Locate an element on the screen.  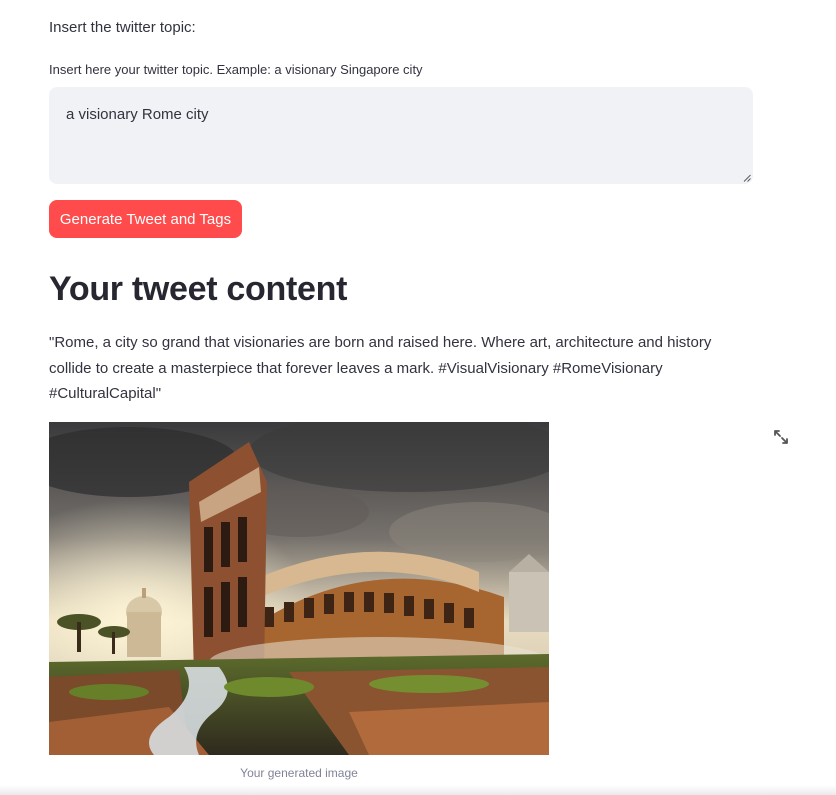
topic-textarea-value: a visionary Rome city is located at coordinates (137, 114).